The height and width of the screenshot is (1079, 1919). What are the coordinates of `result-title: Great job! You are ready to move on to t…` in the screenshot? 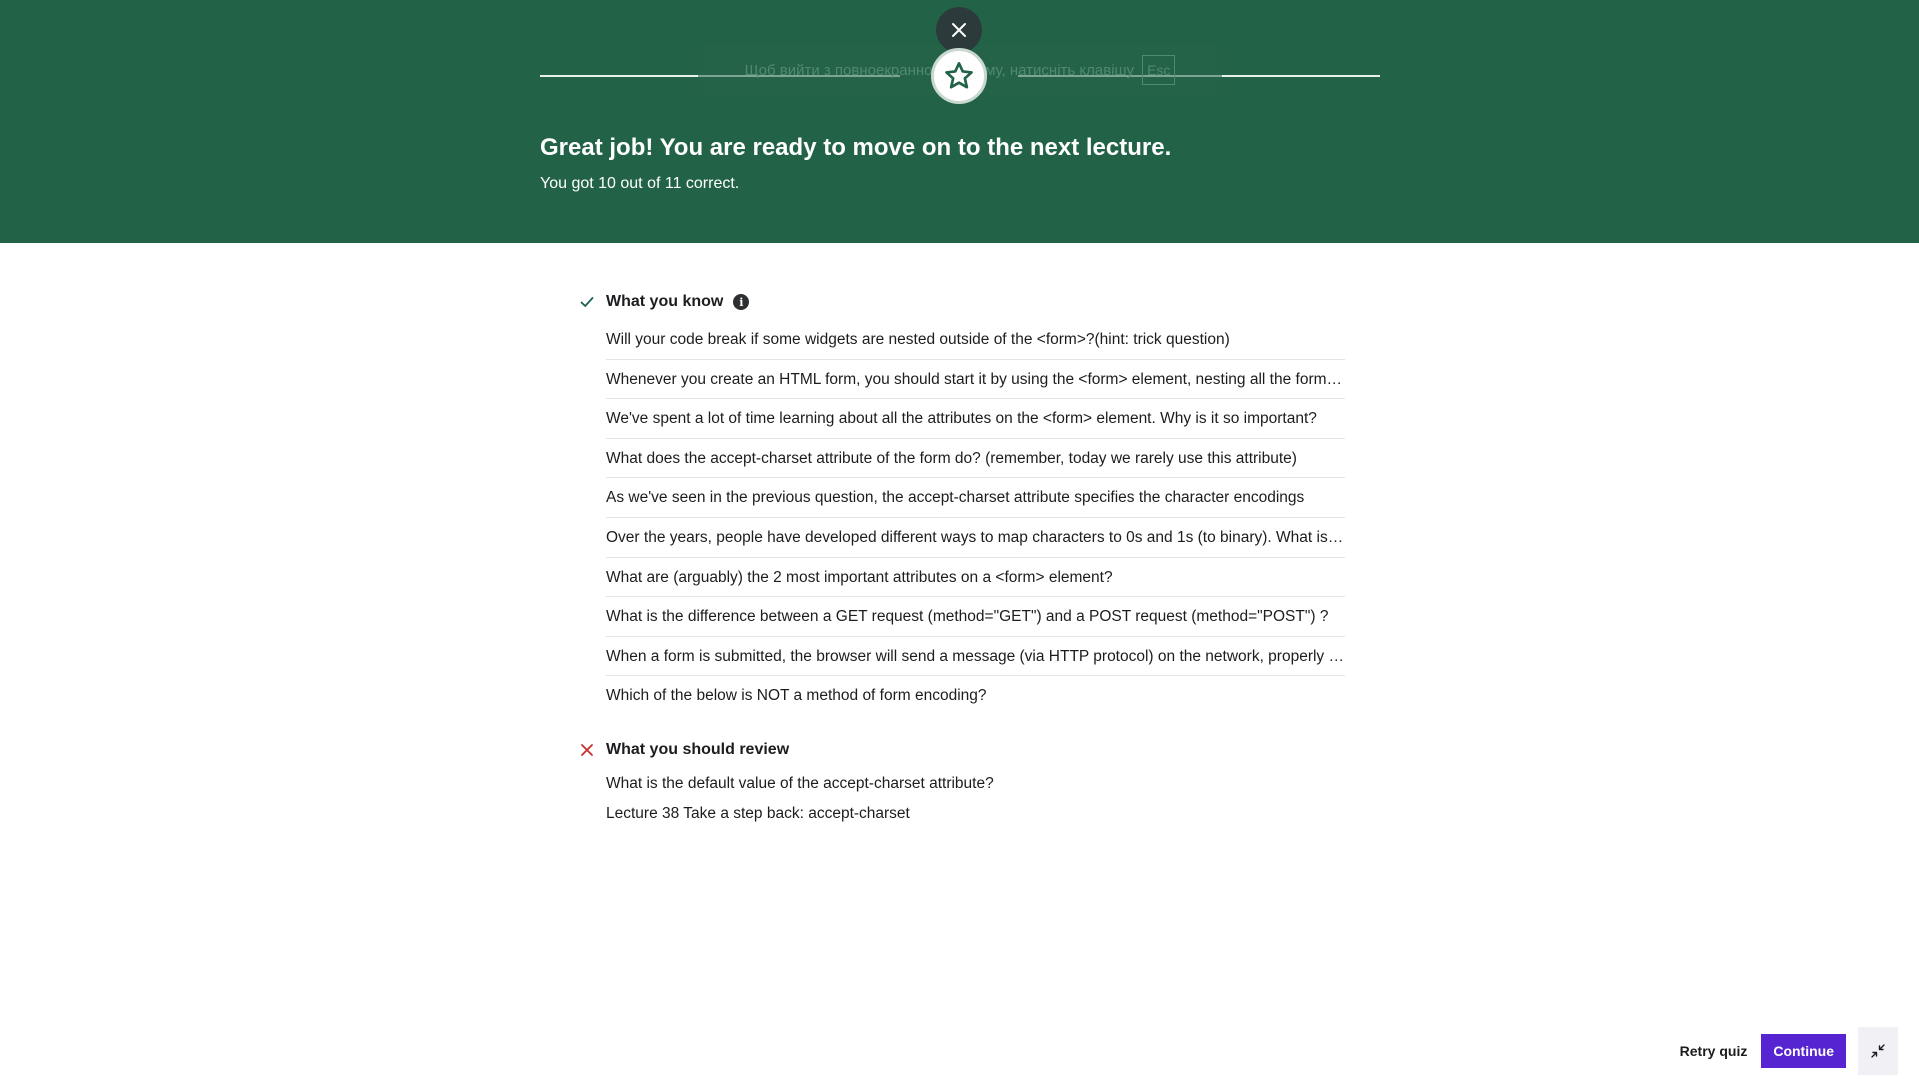 It's located at (856, 147).